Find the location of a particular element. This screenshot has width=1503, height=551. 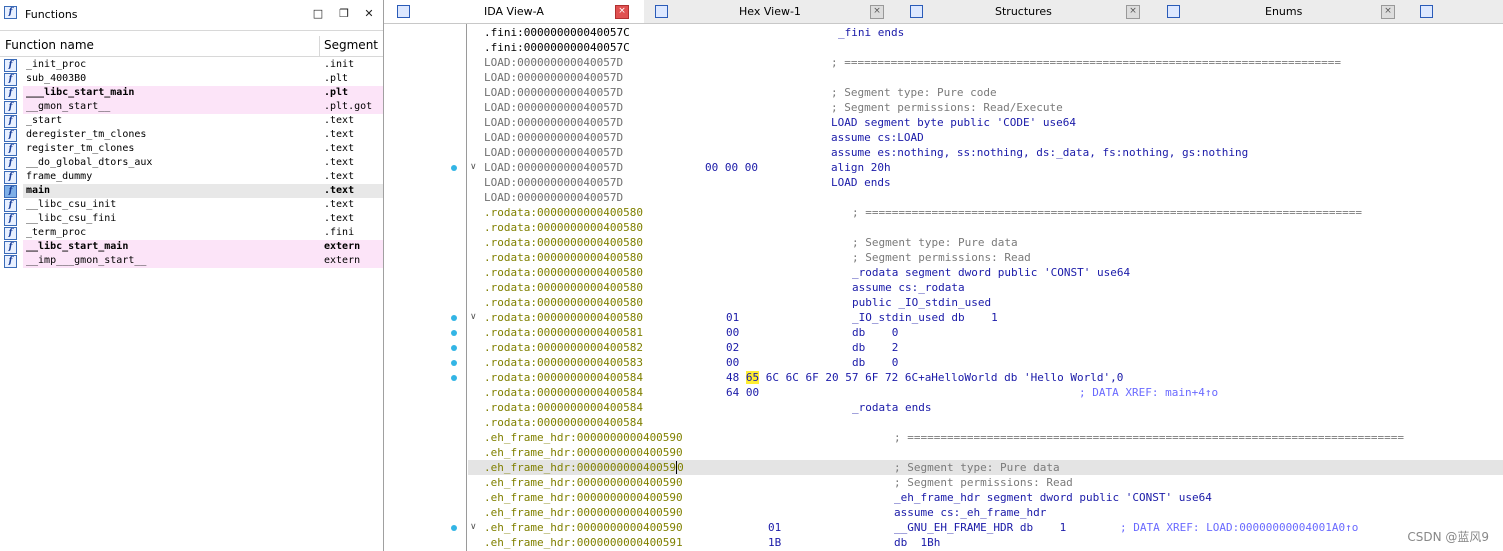

data-xref: ; DATA XREF: LOAD:00000000004001A0↑o is located at coordinates (1239, 527).